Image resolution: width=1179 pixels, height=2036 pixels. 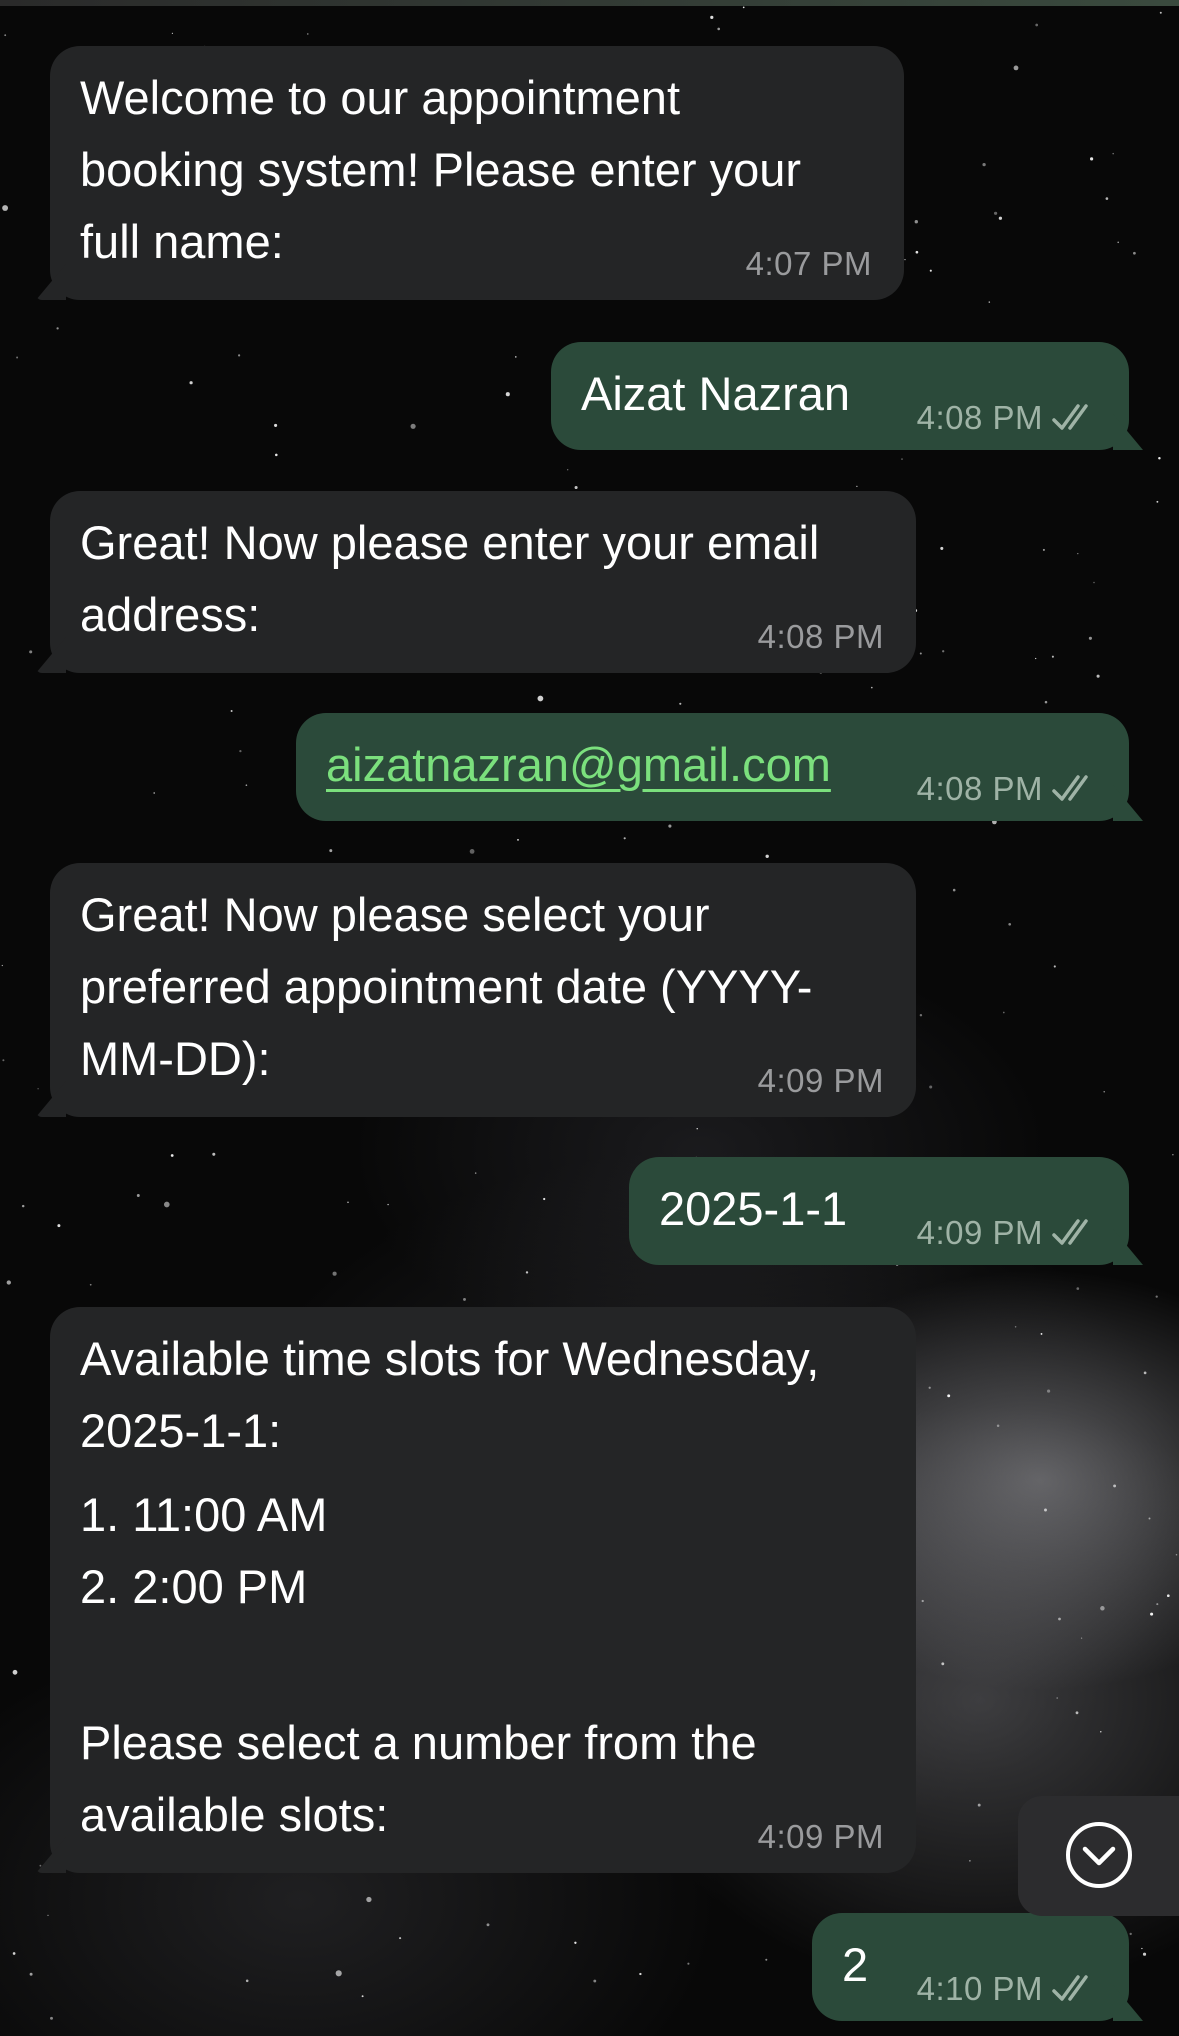 I want to click on message-line: full name:, so click(x=182, y=241).